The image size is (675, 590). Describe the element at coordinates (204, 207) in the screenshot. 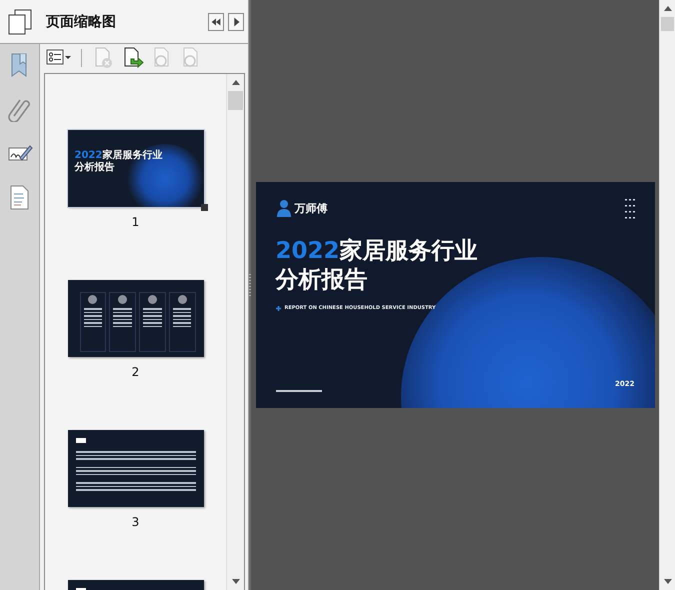

I see `resize-handle` at that location.